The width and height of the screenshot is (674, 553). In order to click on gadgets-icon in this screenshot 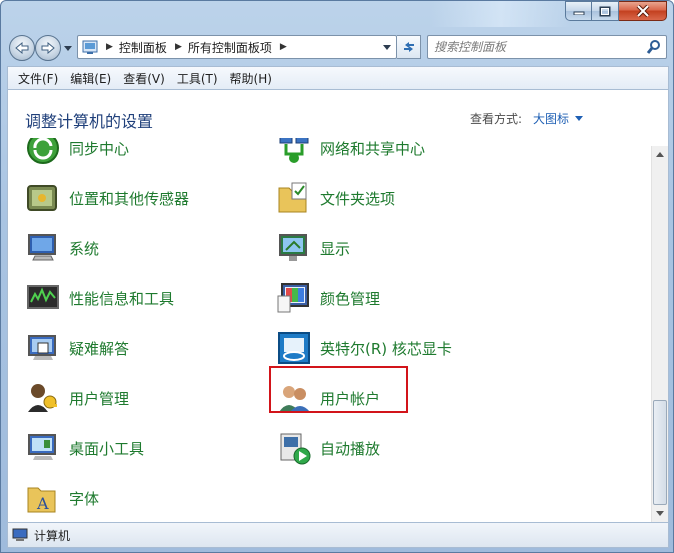, I will do `click(42, 447)`.